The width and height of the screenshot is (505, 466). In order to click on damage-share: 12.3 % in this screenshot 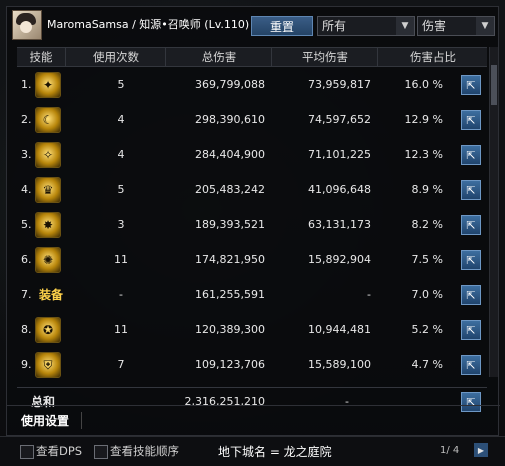, I will do `click(423, 154)`.